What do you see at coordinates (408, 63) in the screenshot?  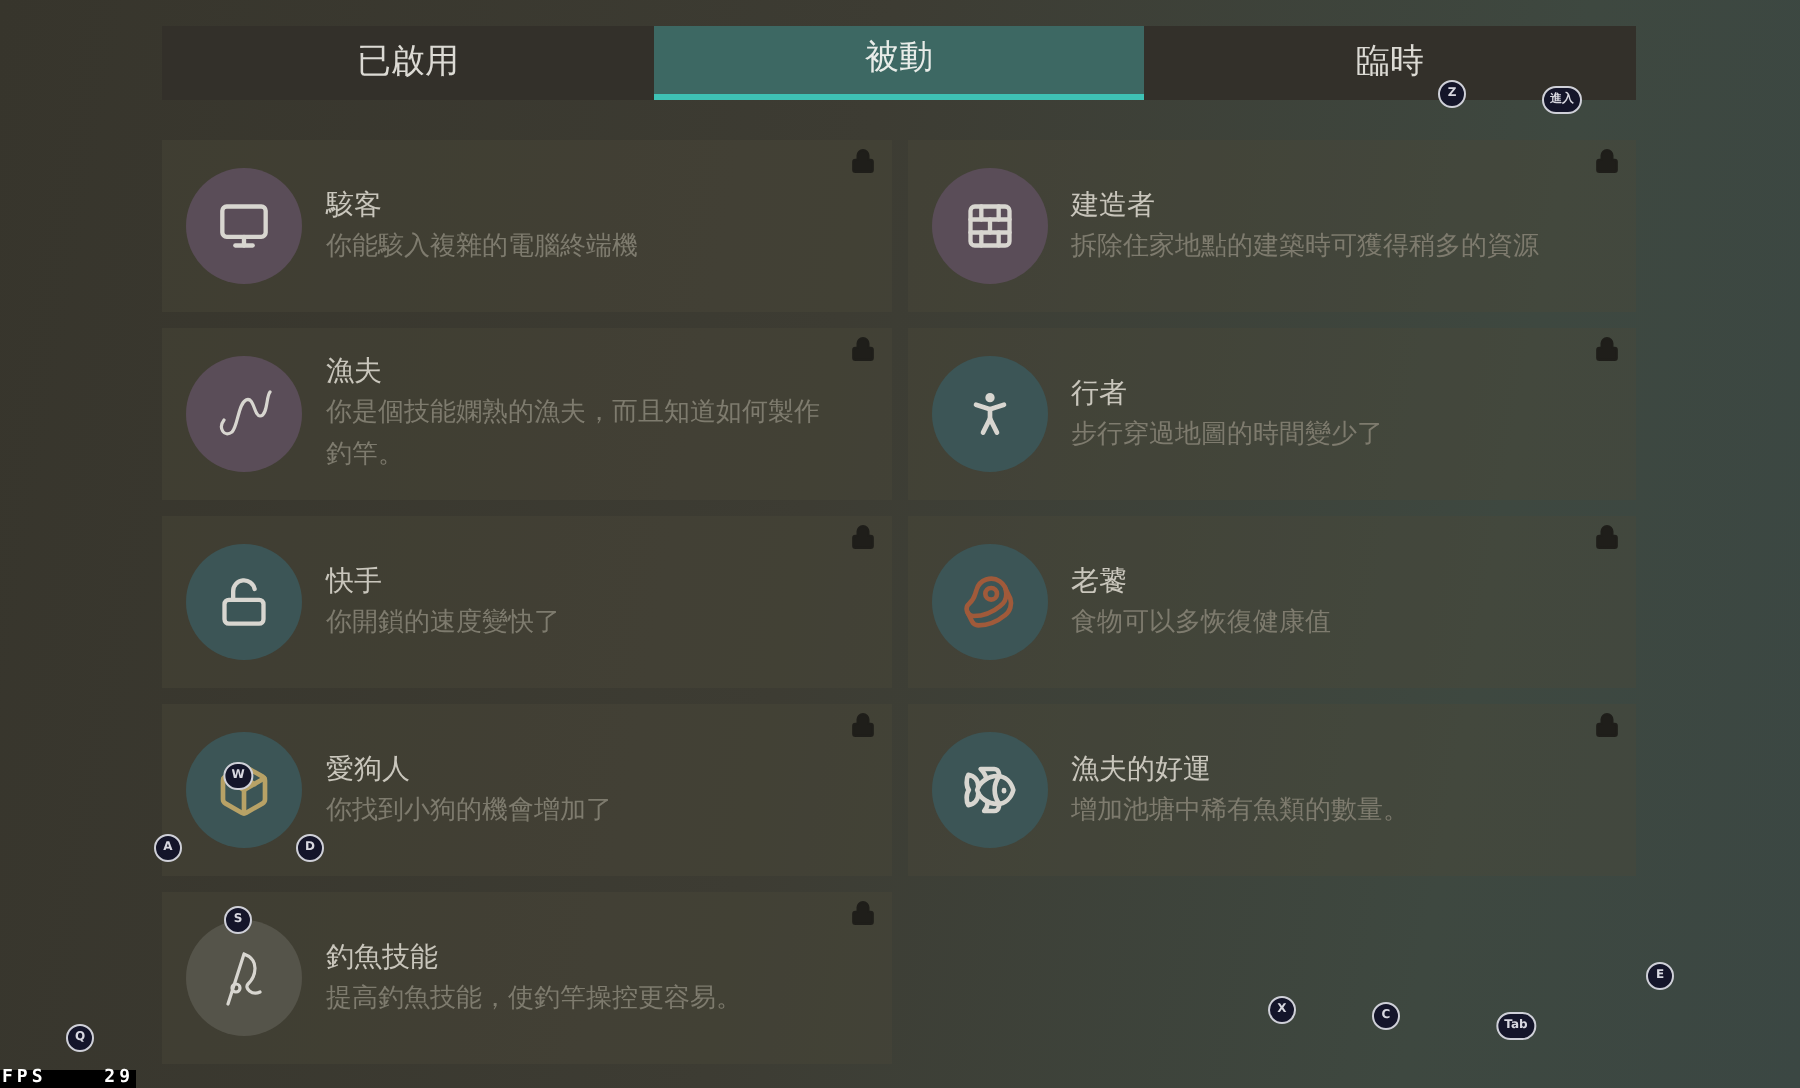 I see `tab: 已啟用` at bounding box center [408, 63].